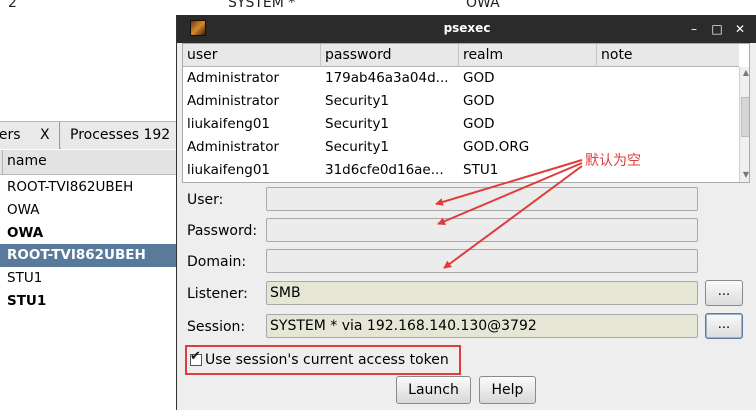 The image size is (756, 410). I want to click on close-icon: X, so click(45, 135).